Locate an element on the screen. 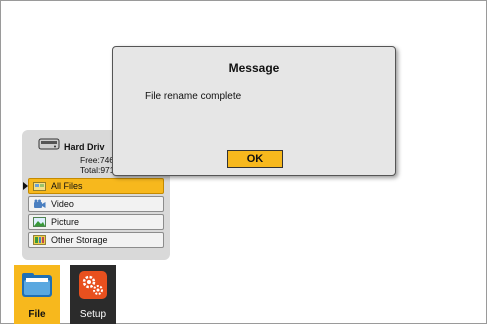  folder-files-icon is located at coordinates (39, 186).